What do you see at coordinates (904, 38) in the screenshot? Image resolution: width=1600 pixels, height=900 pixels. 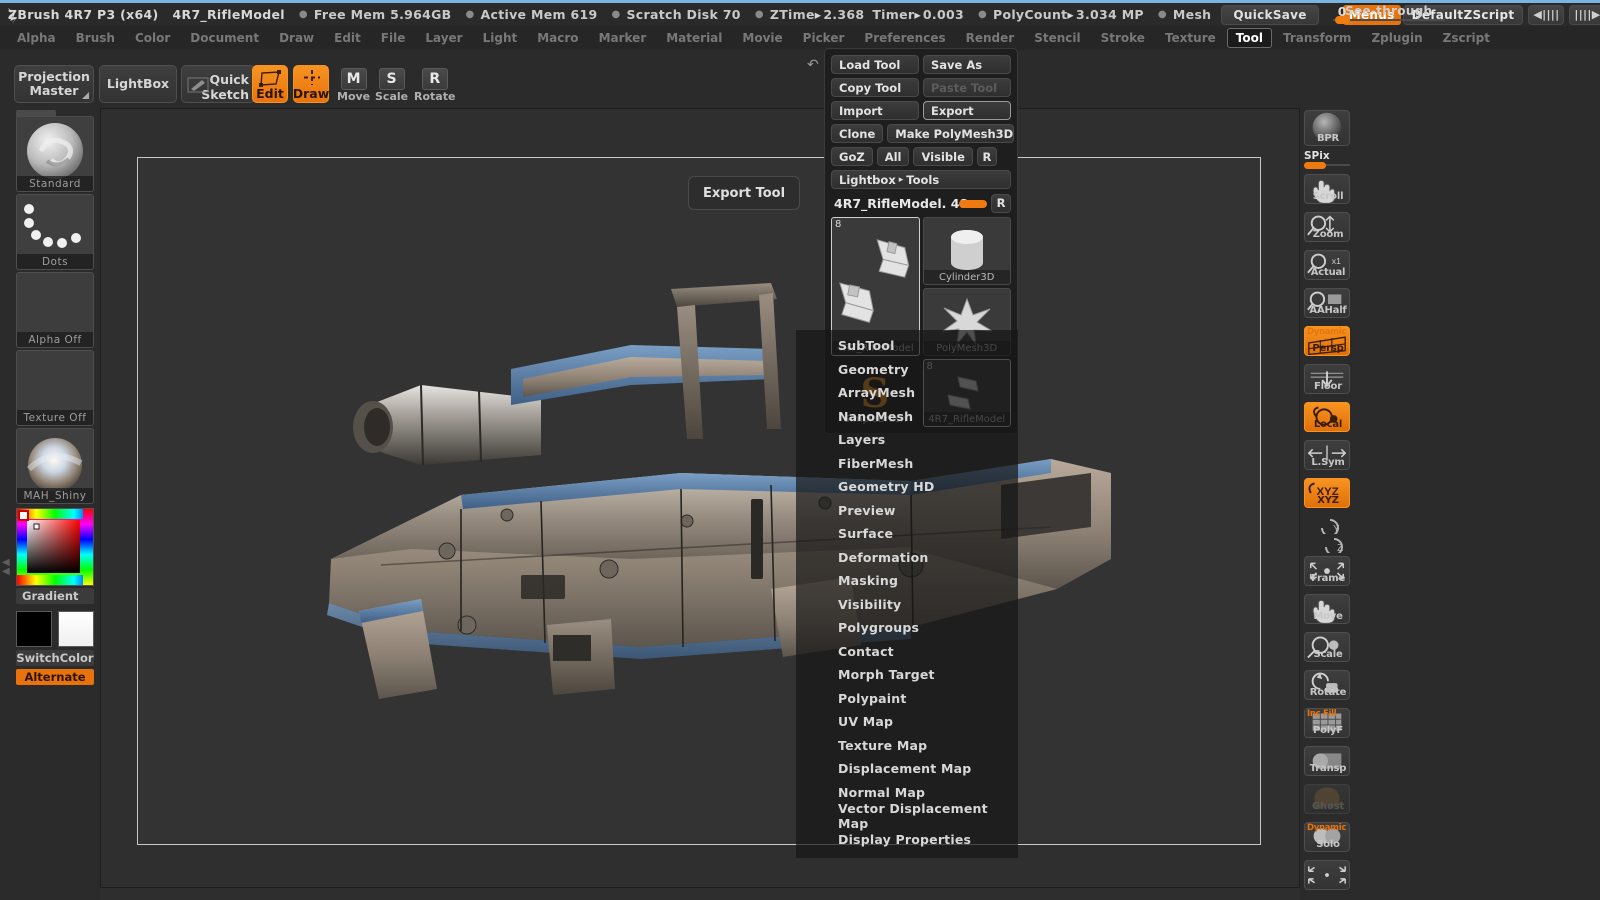 I see `menu-item-preferences: Preferences` at bounding box center [904, 38].